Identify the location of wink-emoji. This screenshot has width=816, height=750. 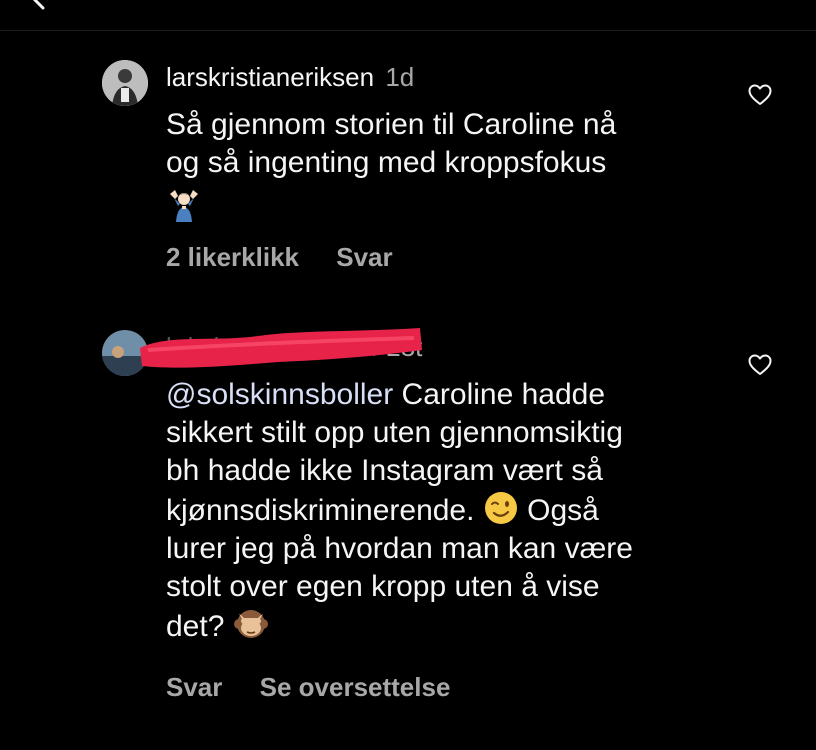
(500, 508).